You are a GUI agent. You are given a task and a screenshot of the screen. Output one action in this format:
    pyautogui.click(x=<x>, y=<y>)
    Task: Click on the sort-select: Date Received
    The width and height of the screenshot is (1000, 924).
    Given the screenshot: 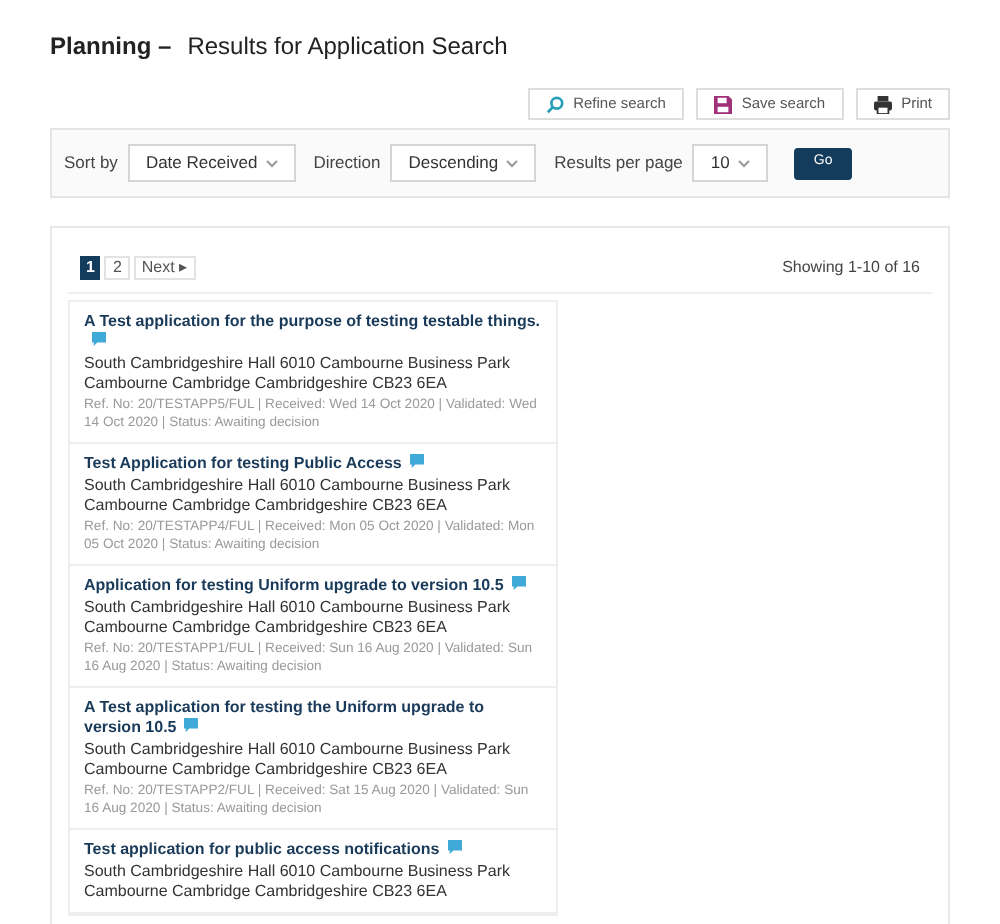 What is the action you would take?
    pyautogui.click(x=211, y=163)
    